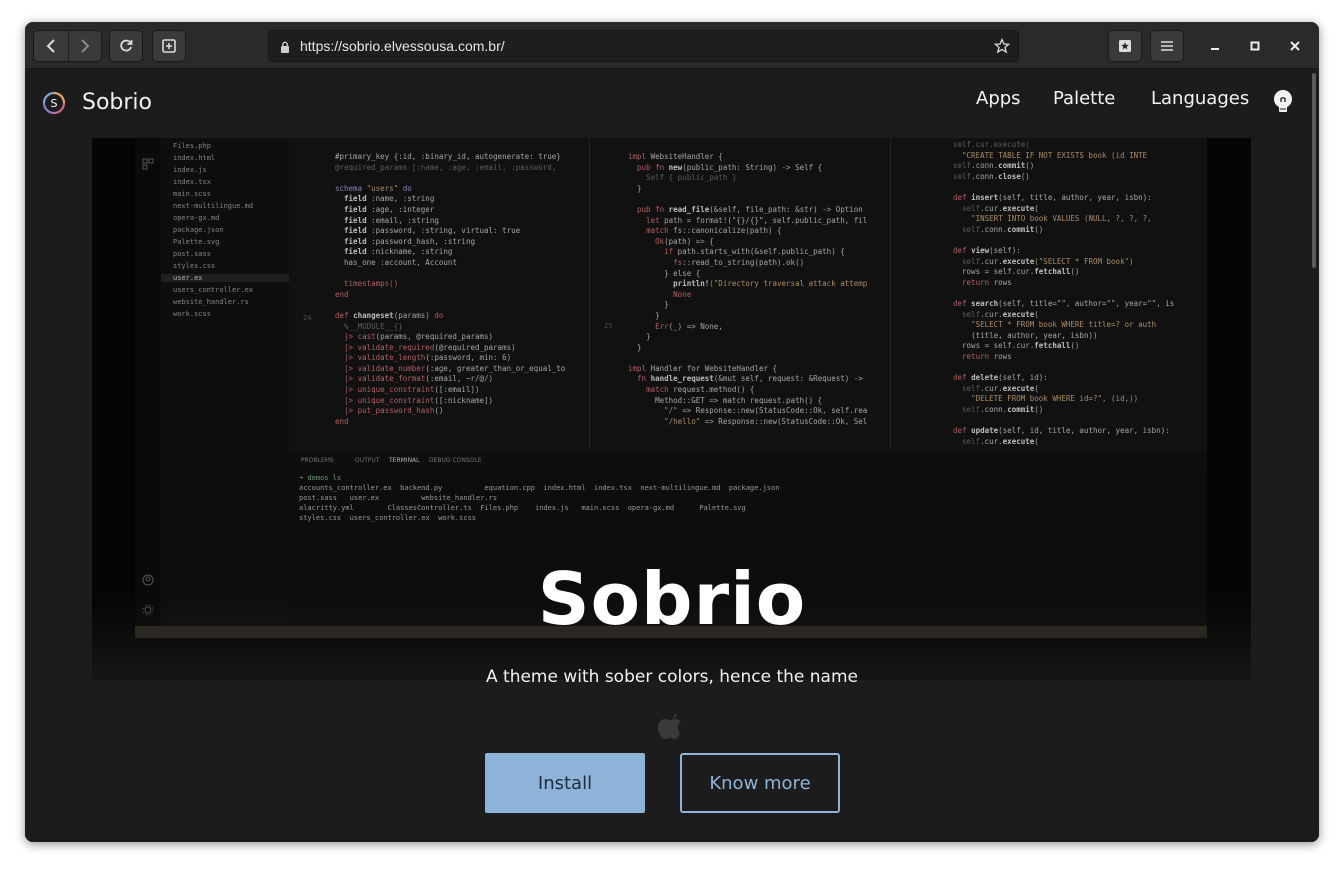  I want to click on explorer-file: opera-gx.md, so click(196, 218).